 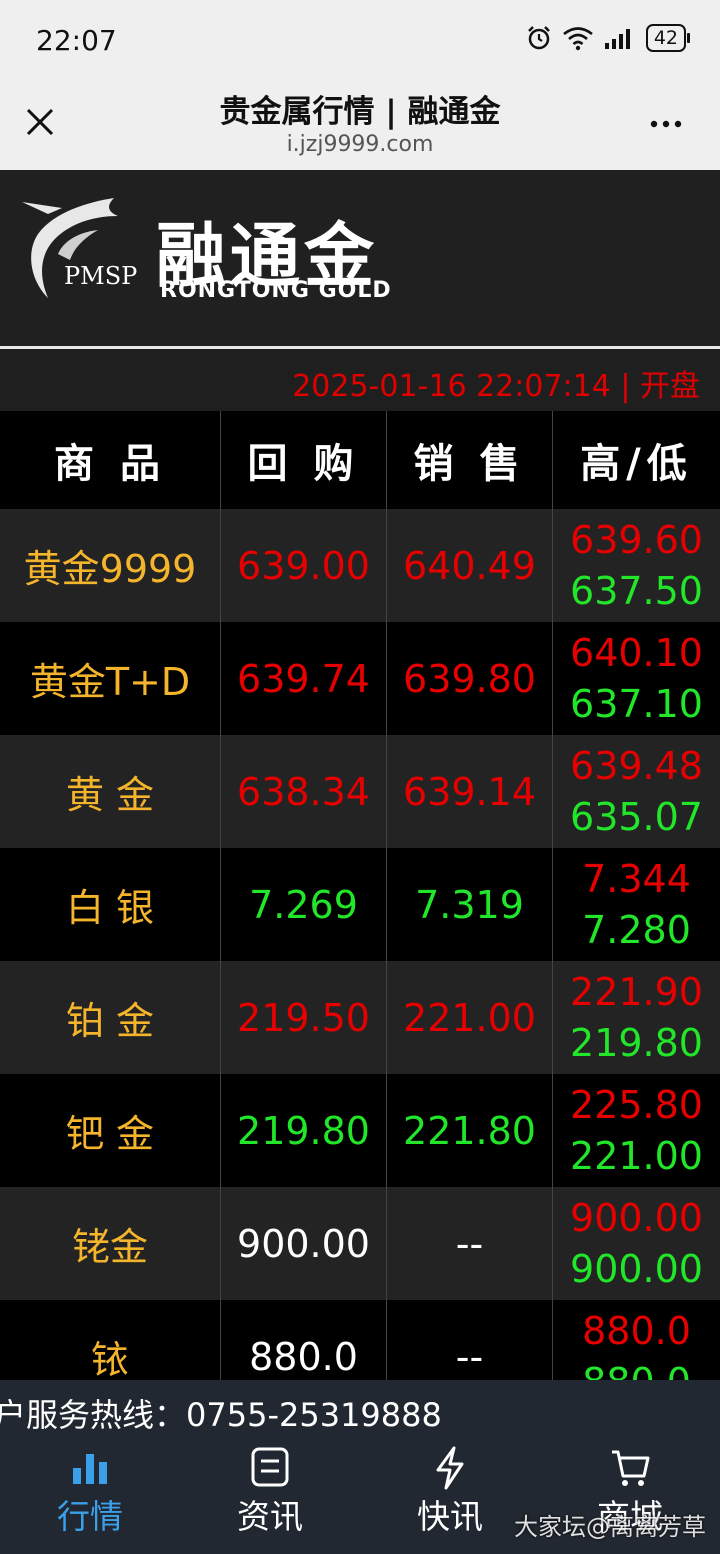 I want to click on high-price: 639.60, so click(x=636, y=539).